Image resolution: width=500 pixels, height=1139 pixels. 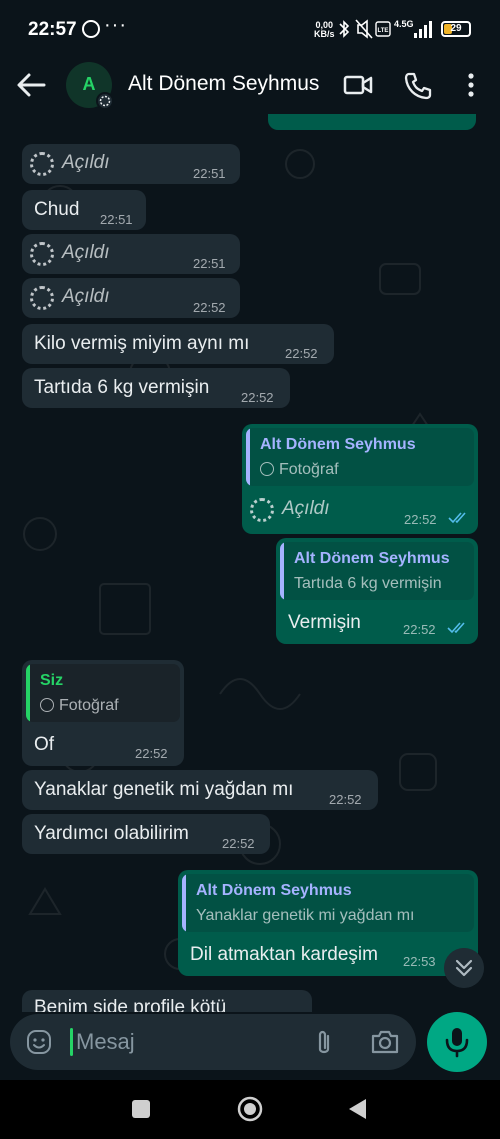 What do you see at coordinates (130, 1004) in the screenshot?
I see `message-text: Benim side profile kötü` at bounding box center [130, 1004].